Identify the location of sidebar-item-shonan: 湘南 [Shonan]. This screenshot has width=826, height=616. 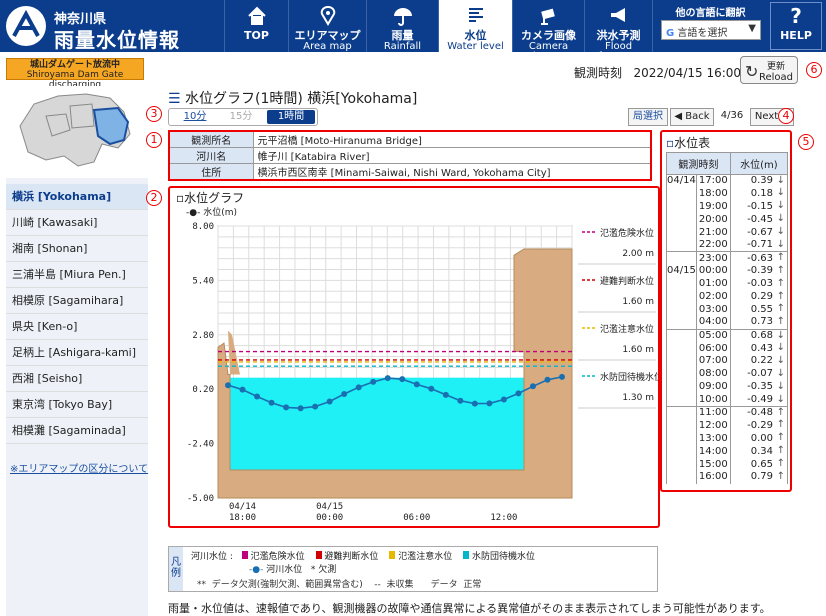
(77, 249).